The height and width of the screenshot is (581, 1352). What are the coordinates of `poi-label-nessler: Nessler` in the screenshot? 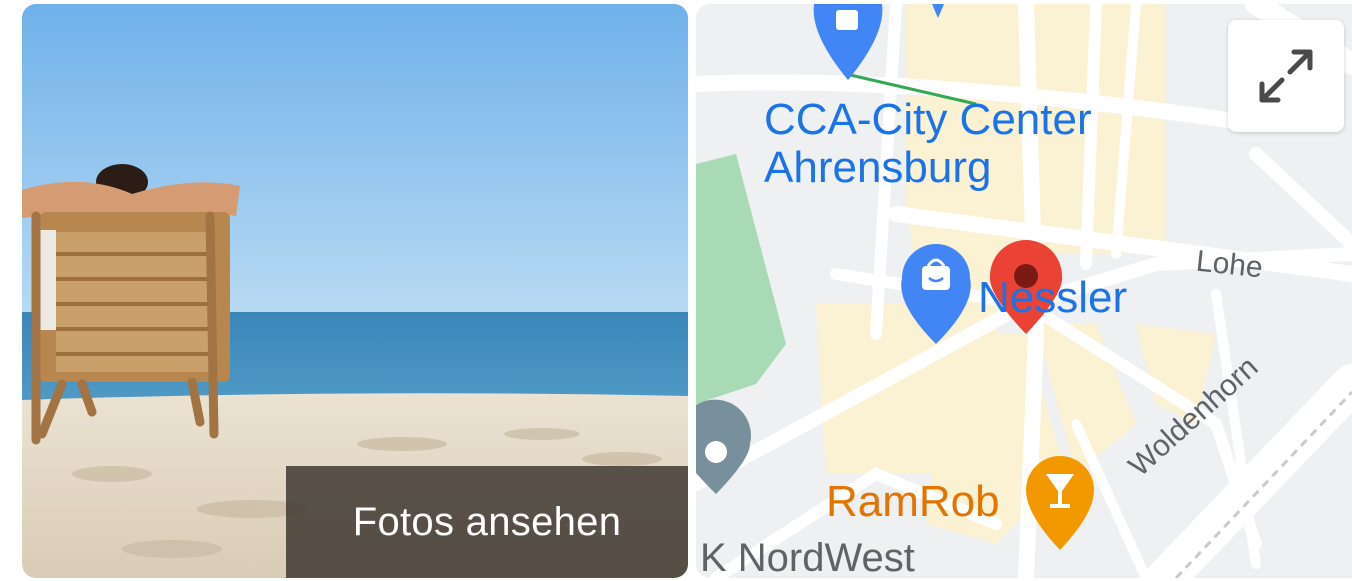 It's located at (1052, 298).